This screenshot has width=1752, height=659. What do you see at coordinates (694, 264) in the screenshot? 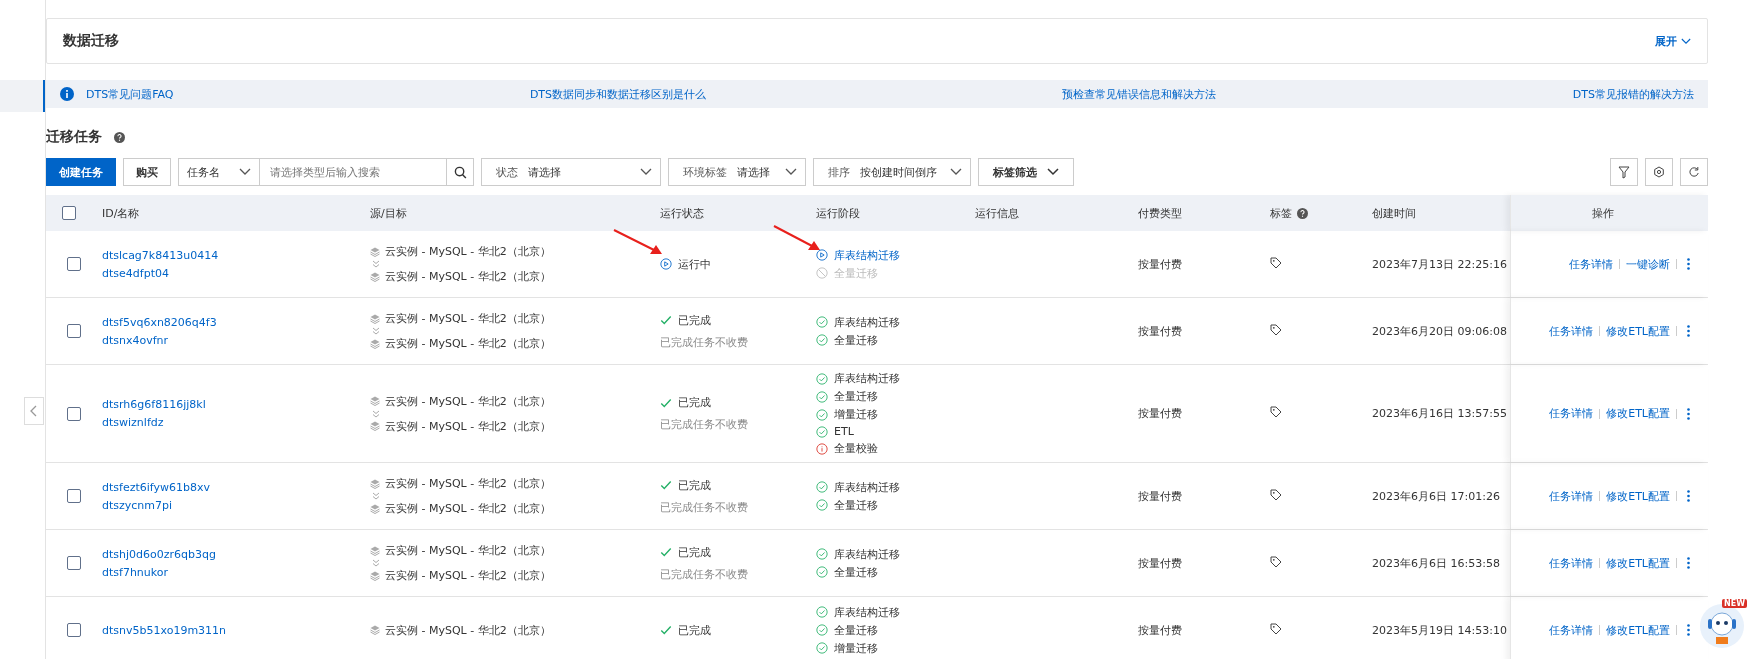
I see `status-text: 运行中` at bounding box center [694, 264].